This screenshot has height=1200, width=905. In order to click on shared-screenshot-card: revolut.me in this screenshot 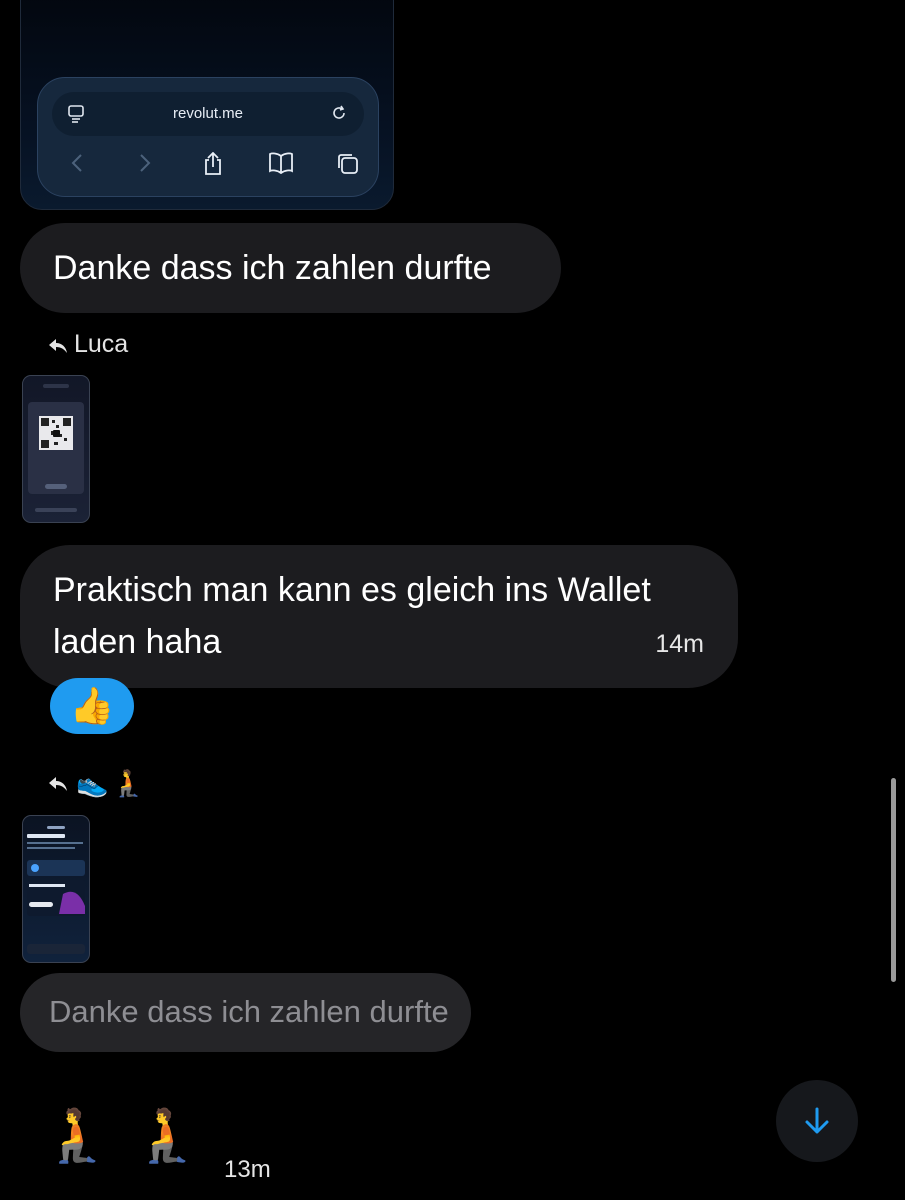, I will do `click(207, 105)`.